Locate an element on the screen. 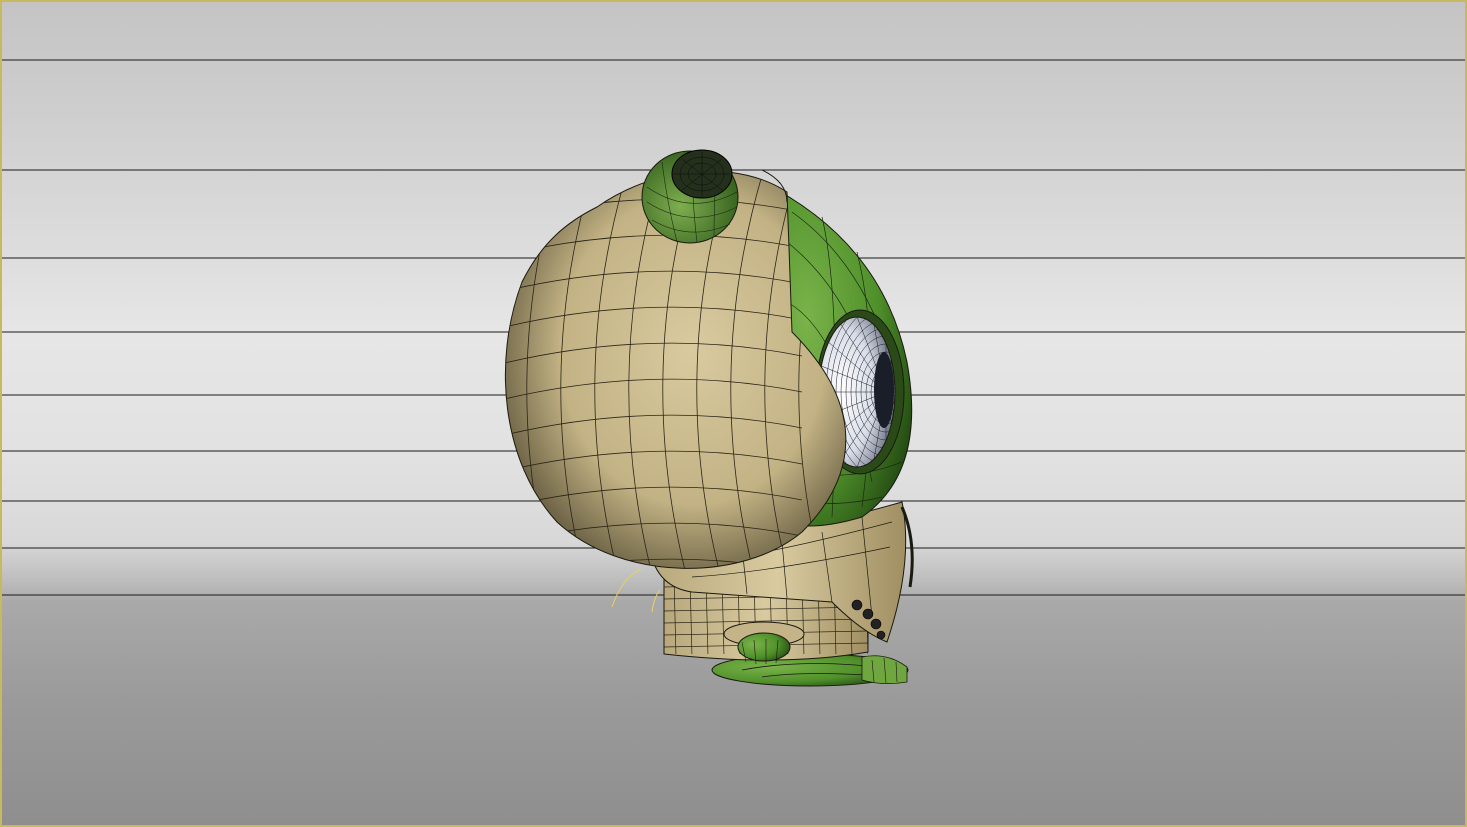 The height and width of the screenshot is (827, 1467). model-antenna is located at coordinates (690, 196).